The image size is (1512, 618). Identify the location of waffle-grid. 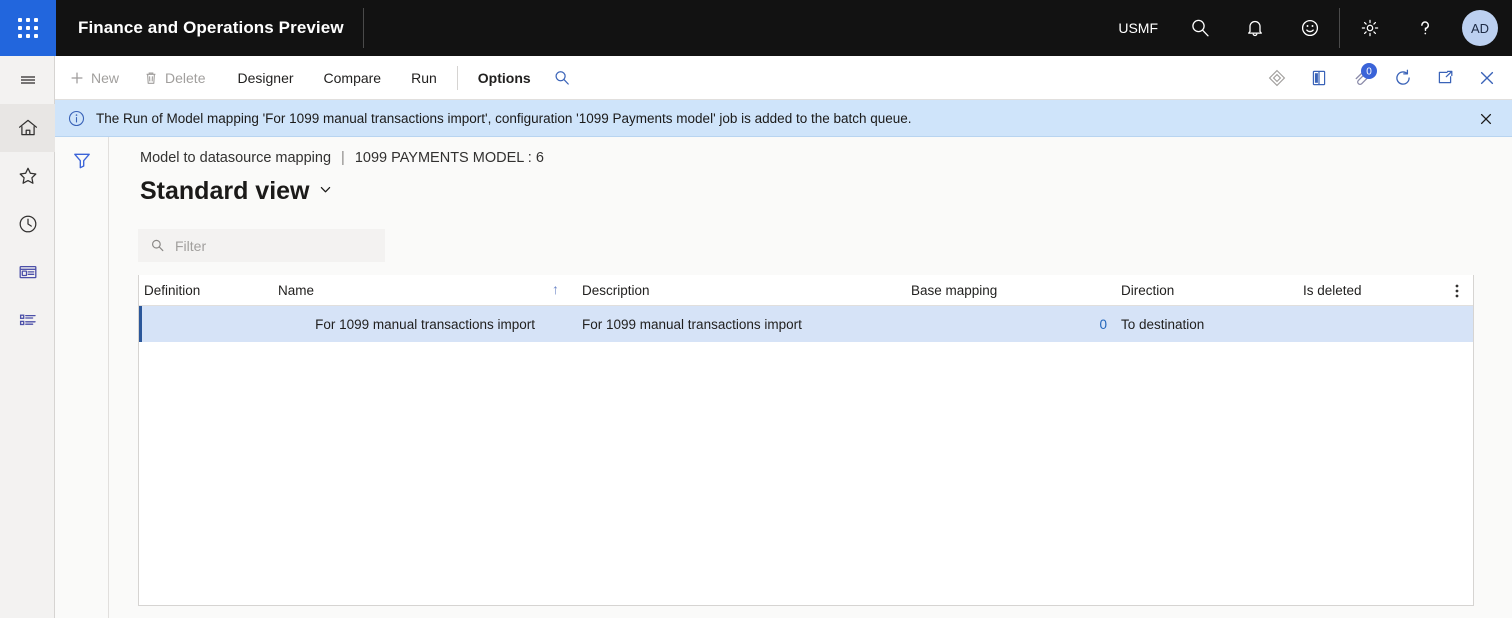
(28, 28).